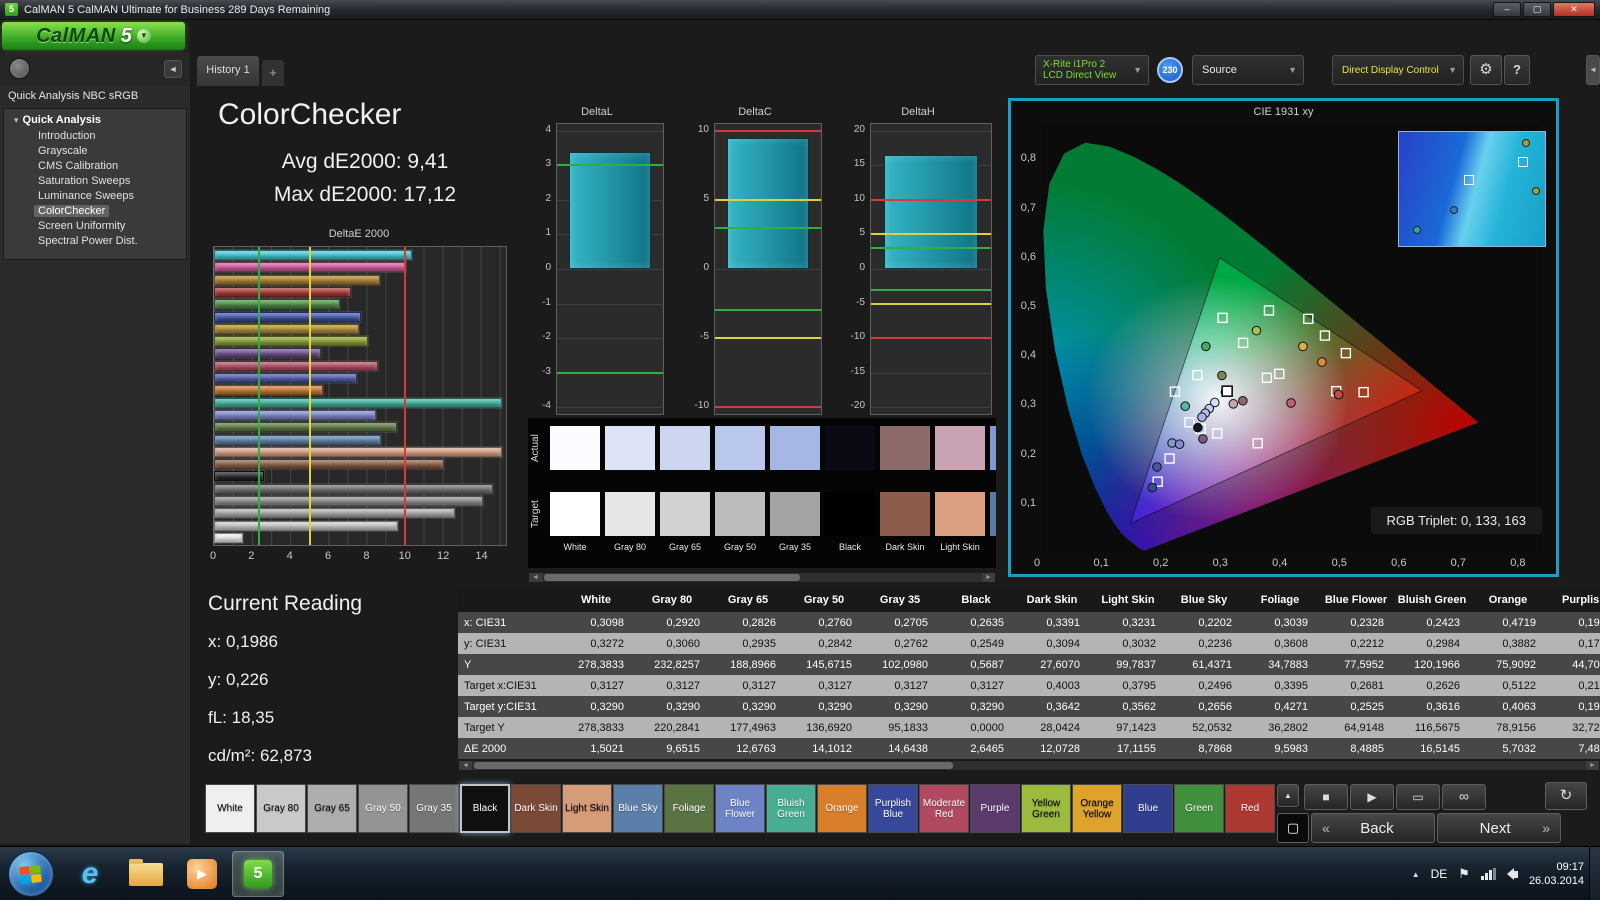  I want to click on sidebar-item-cms-calibration: CMS Calibration, so click(95, 166).